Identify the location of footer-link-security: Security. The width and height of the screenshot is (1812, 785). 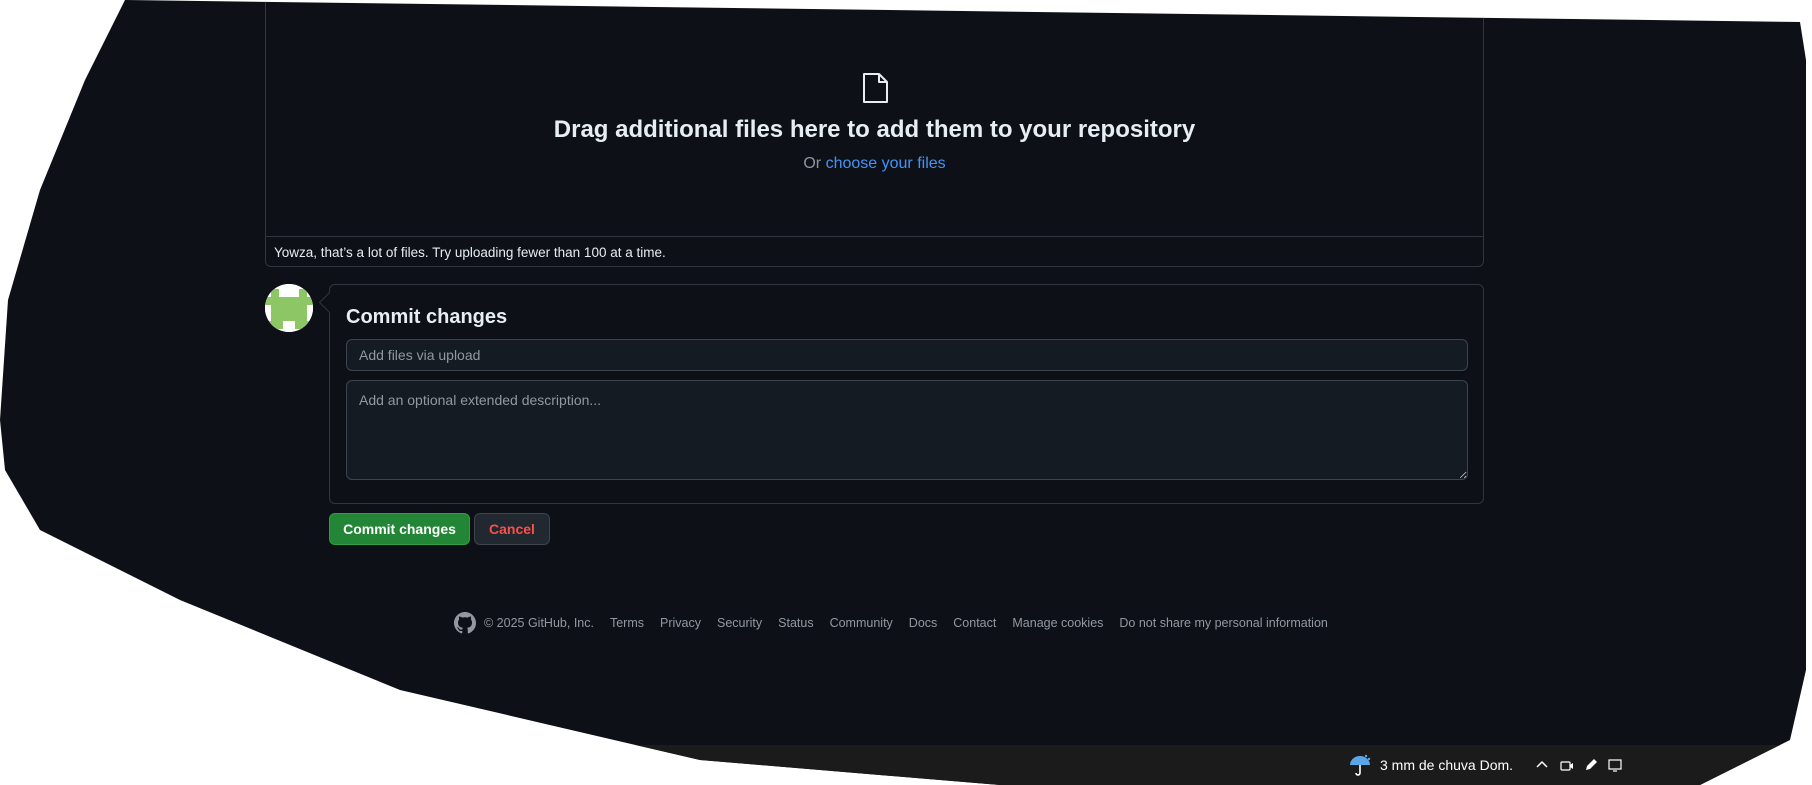
(739, 623).